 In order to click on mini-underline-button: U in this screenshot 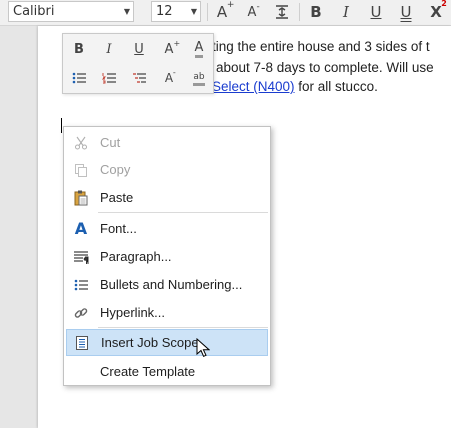, I will do `click(139, 49)`.